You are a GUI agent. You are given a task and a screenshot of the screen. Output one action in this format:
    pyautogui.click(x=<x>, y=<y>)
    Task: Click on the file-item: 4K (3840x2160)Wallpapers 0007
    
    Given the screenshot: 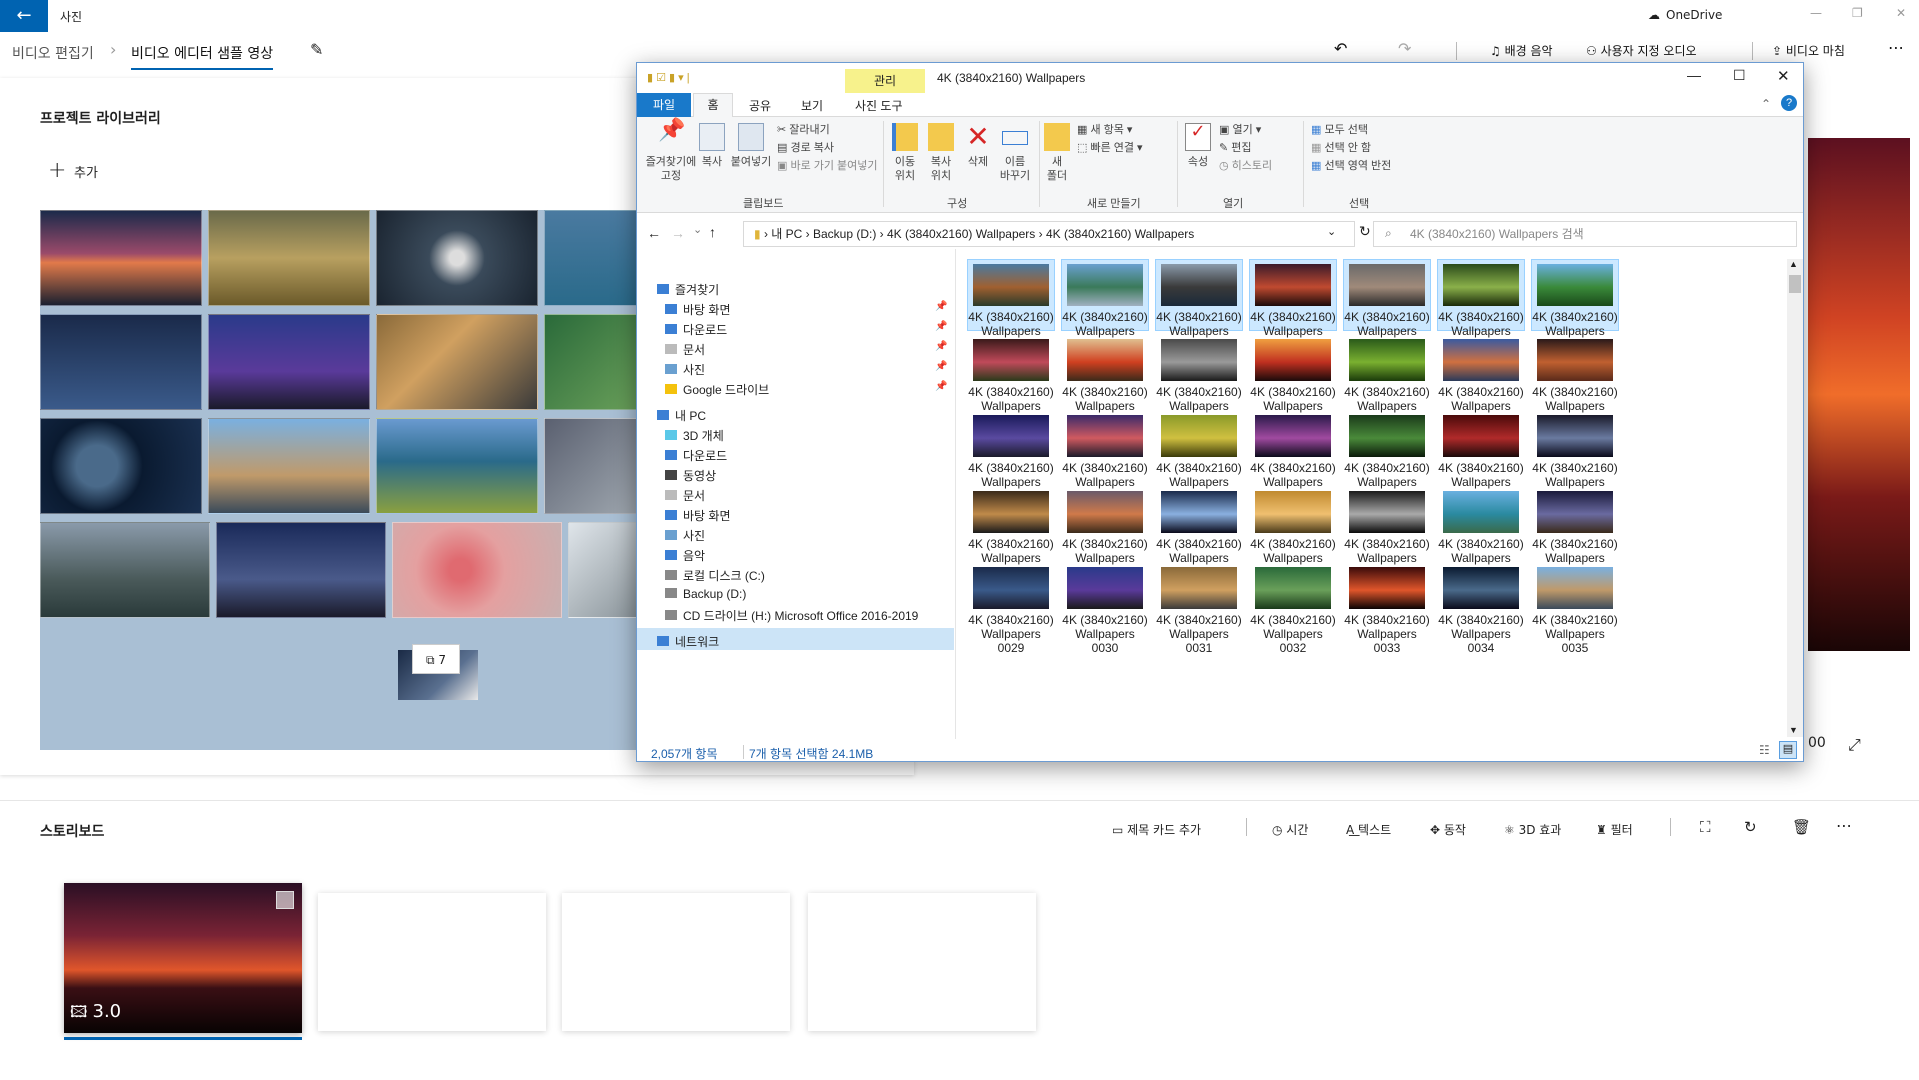 What is the action you would take?
    pyautogui.click(x=1575, y=305)
    